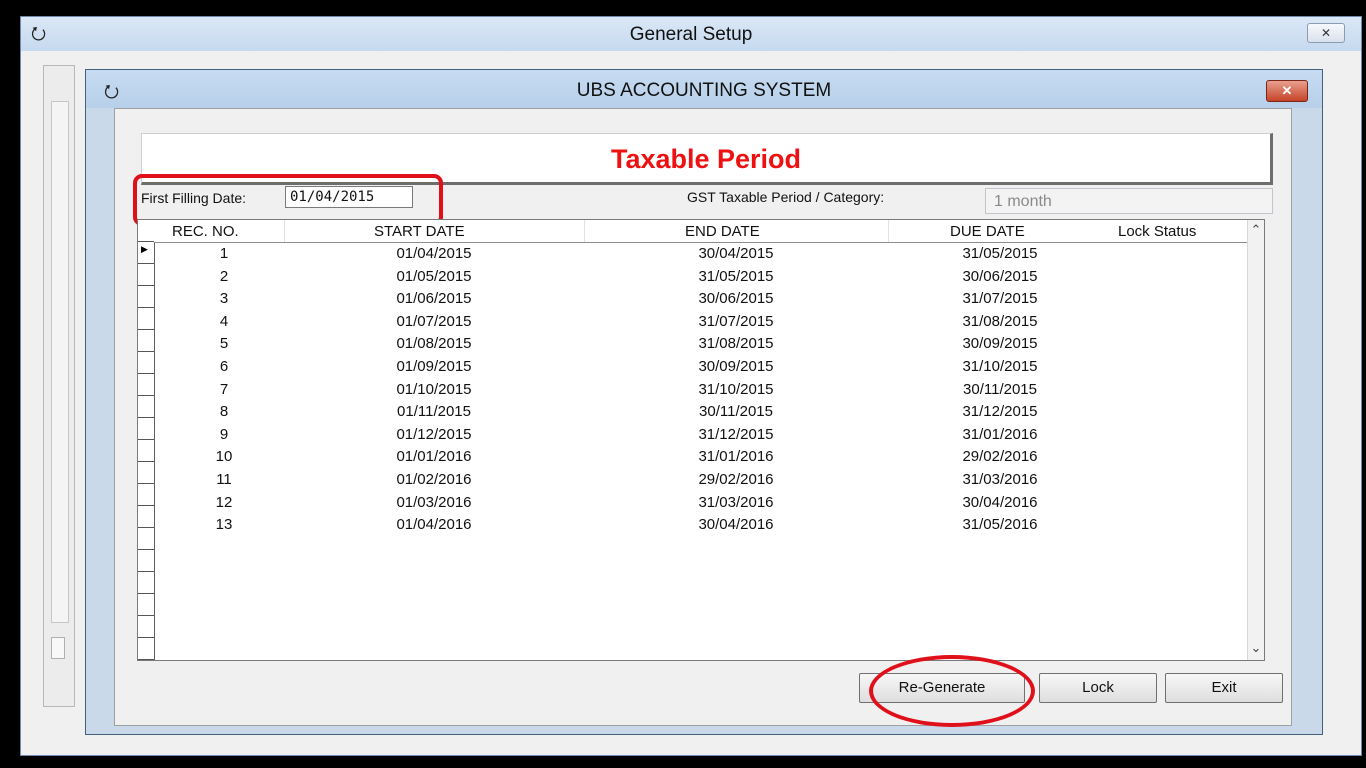  I want to click on cell-end-date: 31/12/2015, so click(736, 434).